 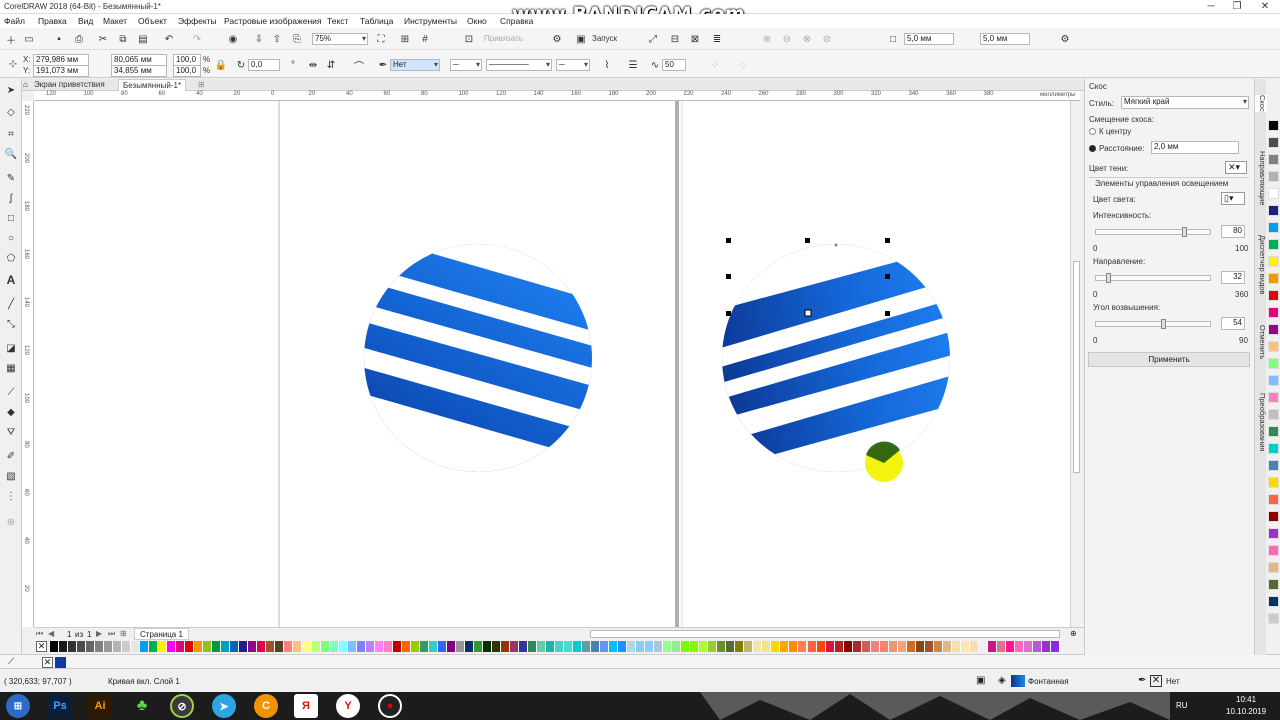 What do you see at coordinates (573, 65) in the screenshot?
I see `end-arrow-select: ─` at bounding box center [573, 65].